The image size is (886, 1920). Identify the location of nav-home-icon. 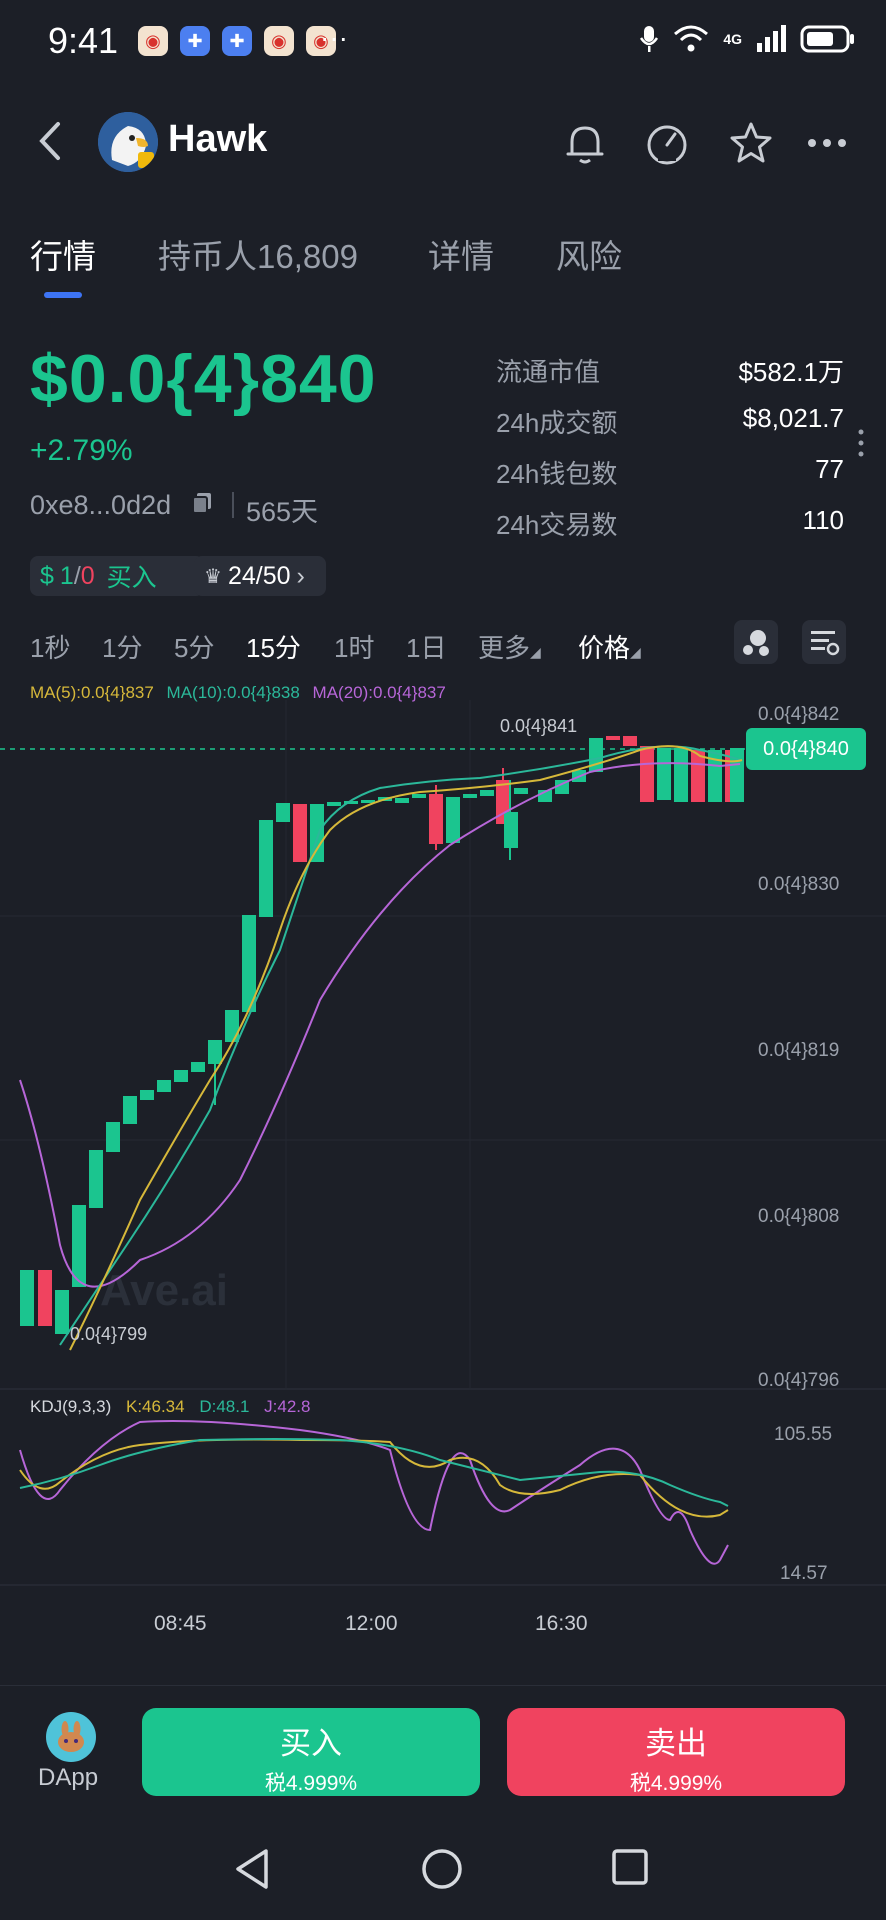
(442, 1869).